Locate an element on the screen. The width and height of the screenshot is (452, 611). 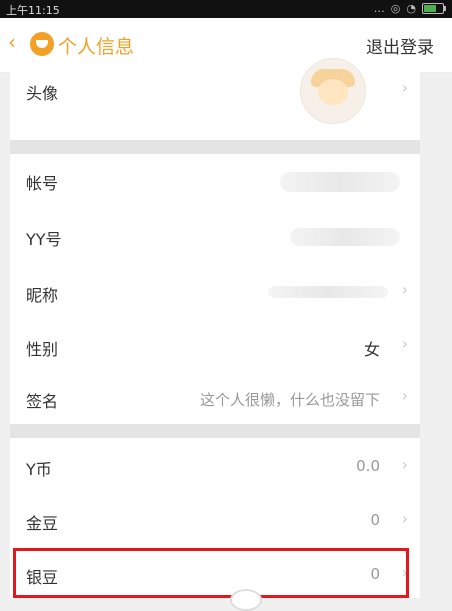
highlight-box is located at coordinates (211, 573).